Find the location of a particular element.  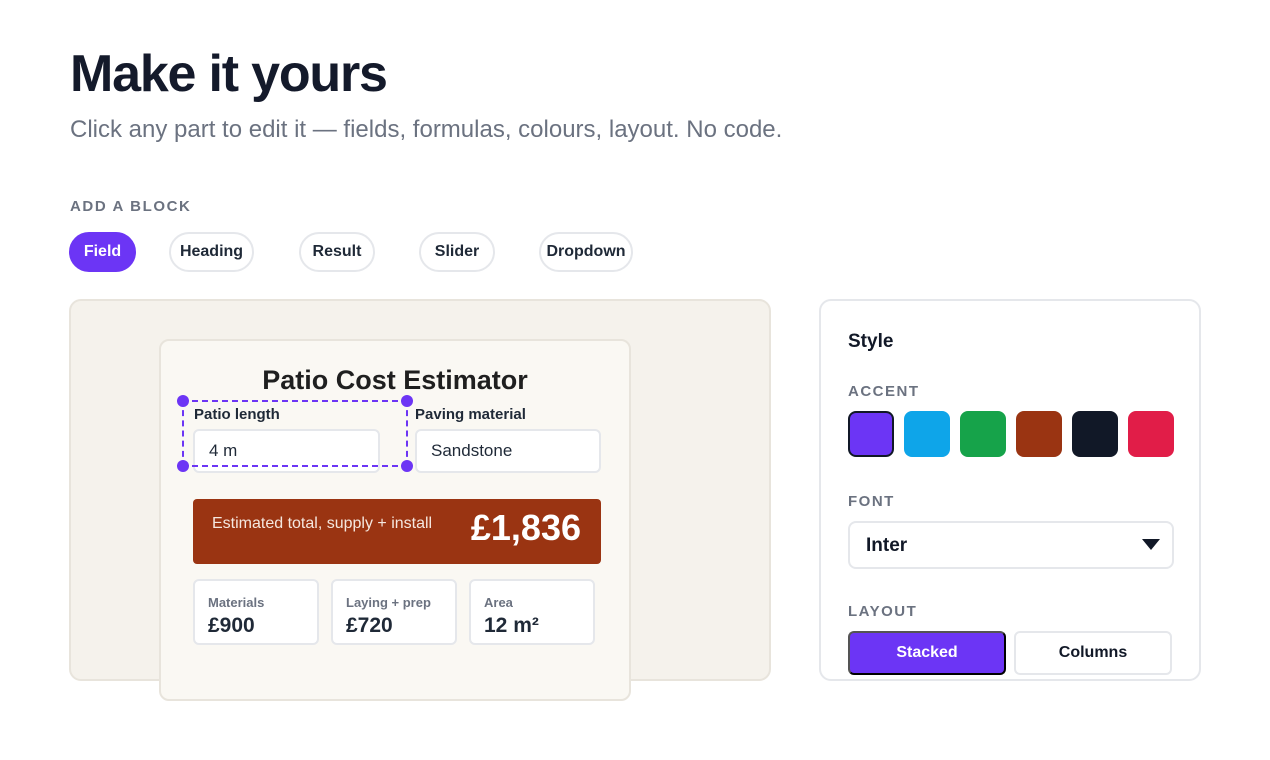

stat-value: £720 is located at coordinates (369, 625).